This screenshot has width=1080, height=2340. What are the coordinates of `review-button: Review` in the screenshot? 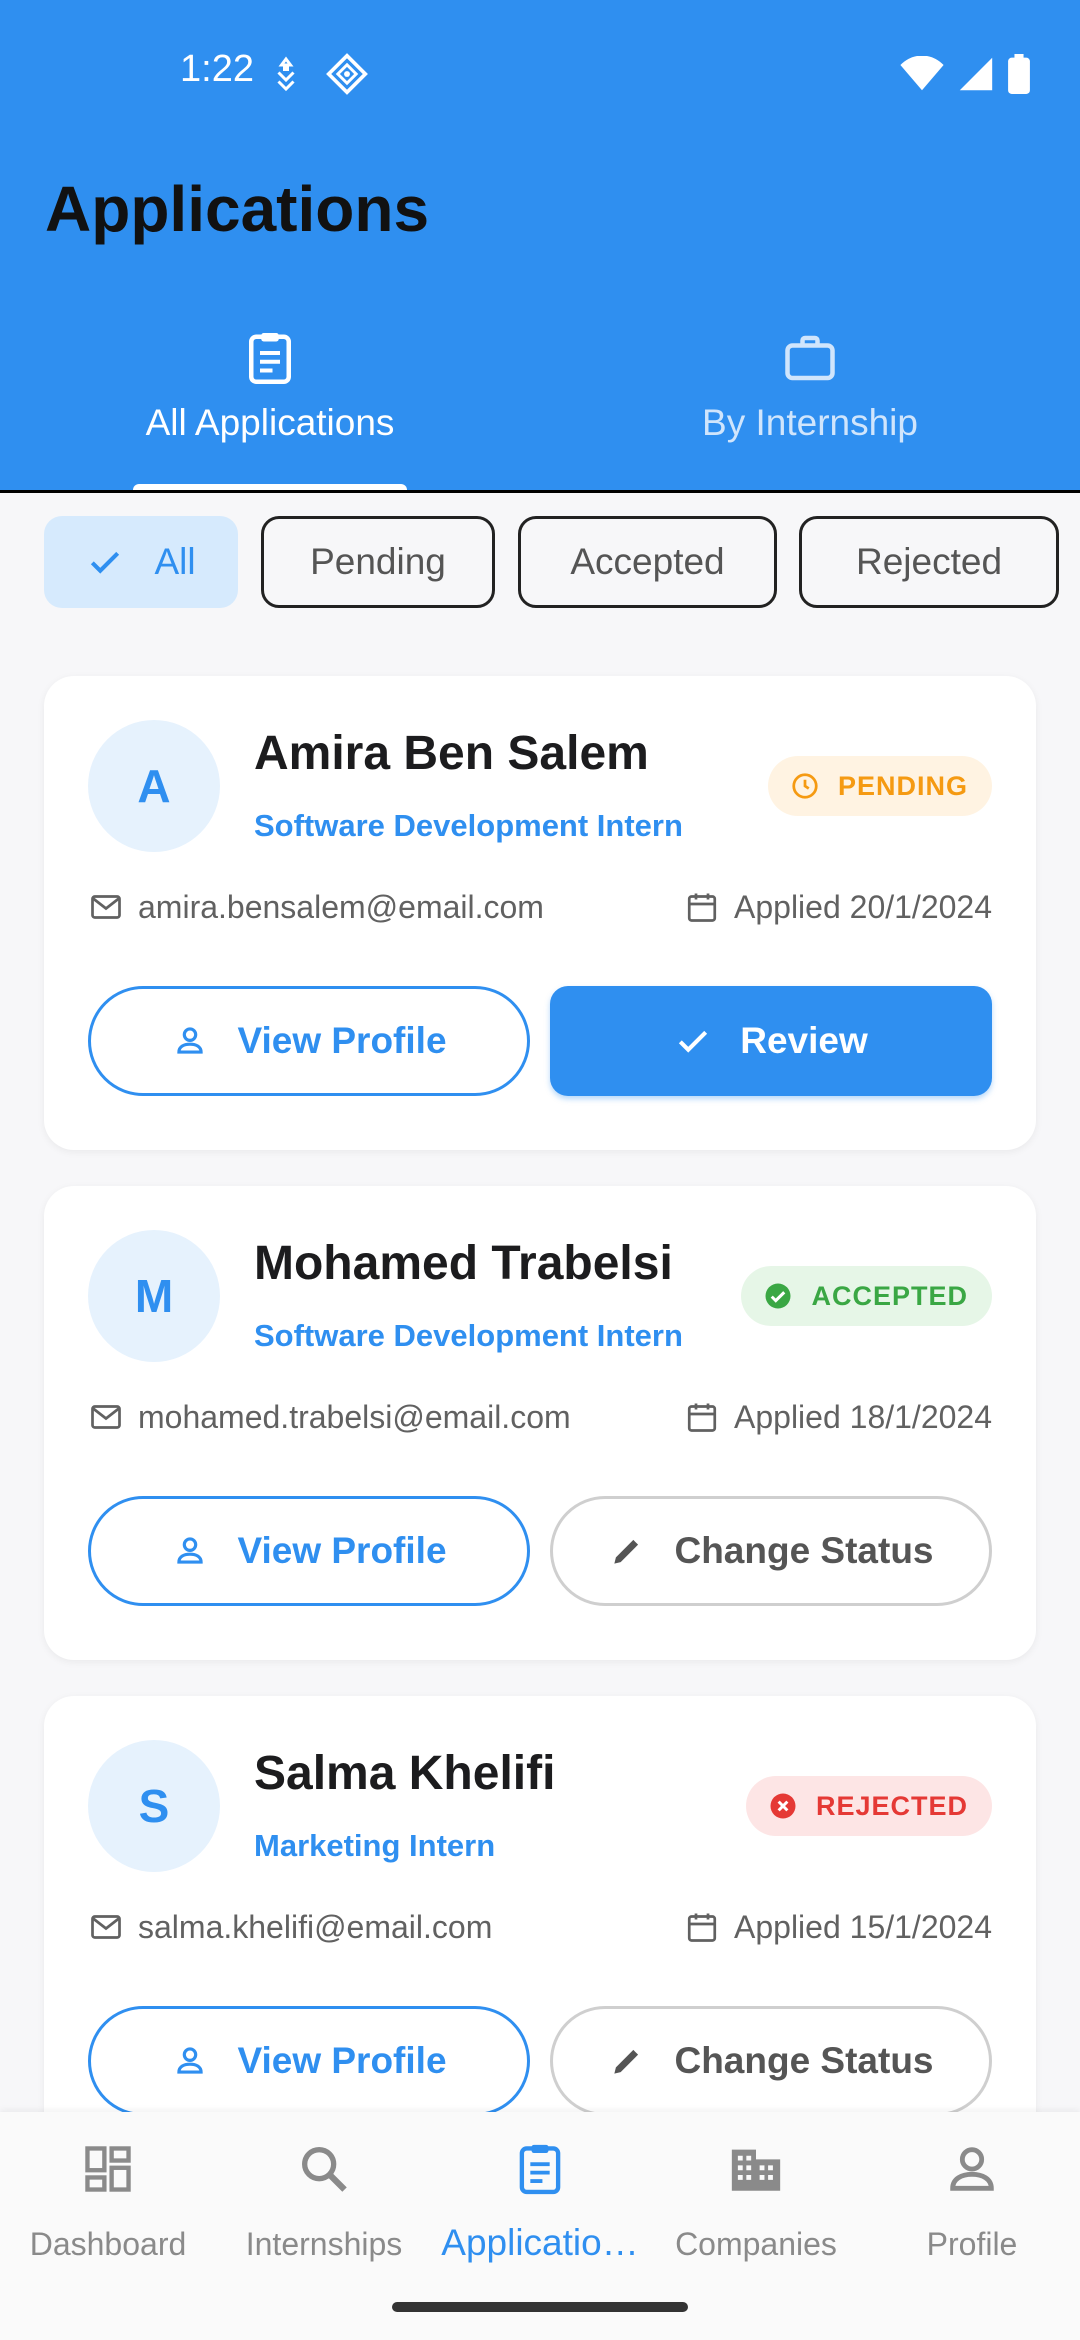 It's located at (771, 1041).